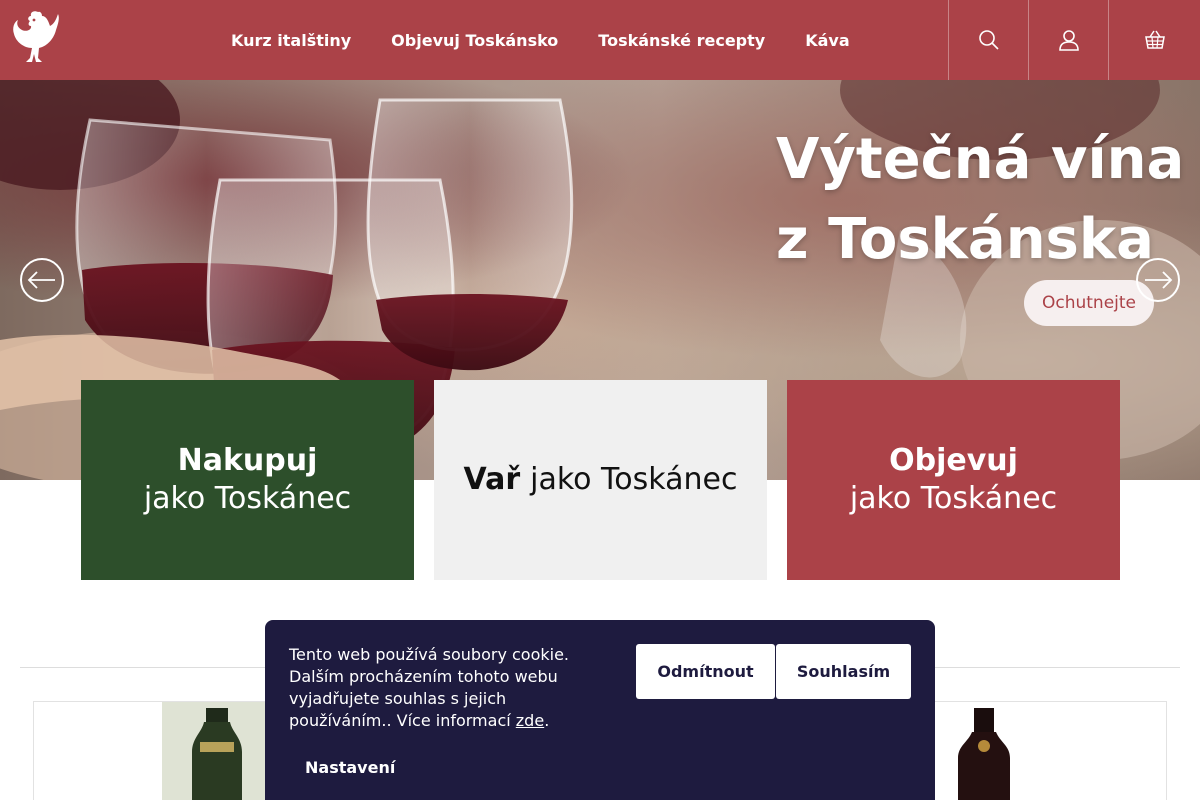 This screenshot has width=1200, height=800. Describe the element at coordinates (980, 200) in the screenshot. I see `hero-title: Výtečná vína z Toskánska` at that location.